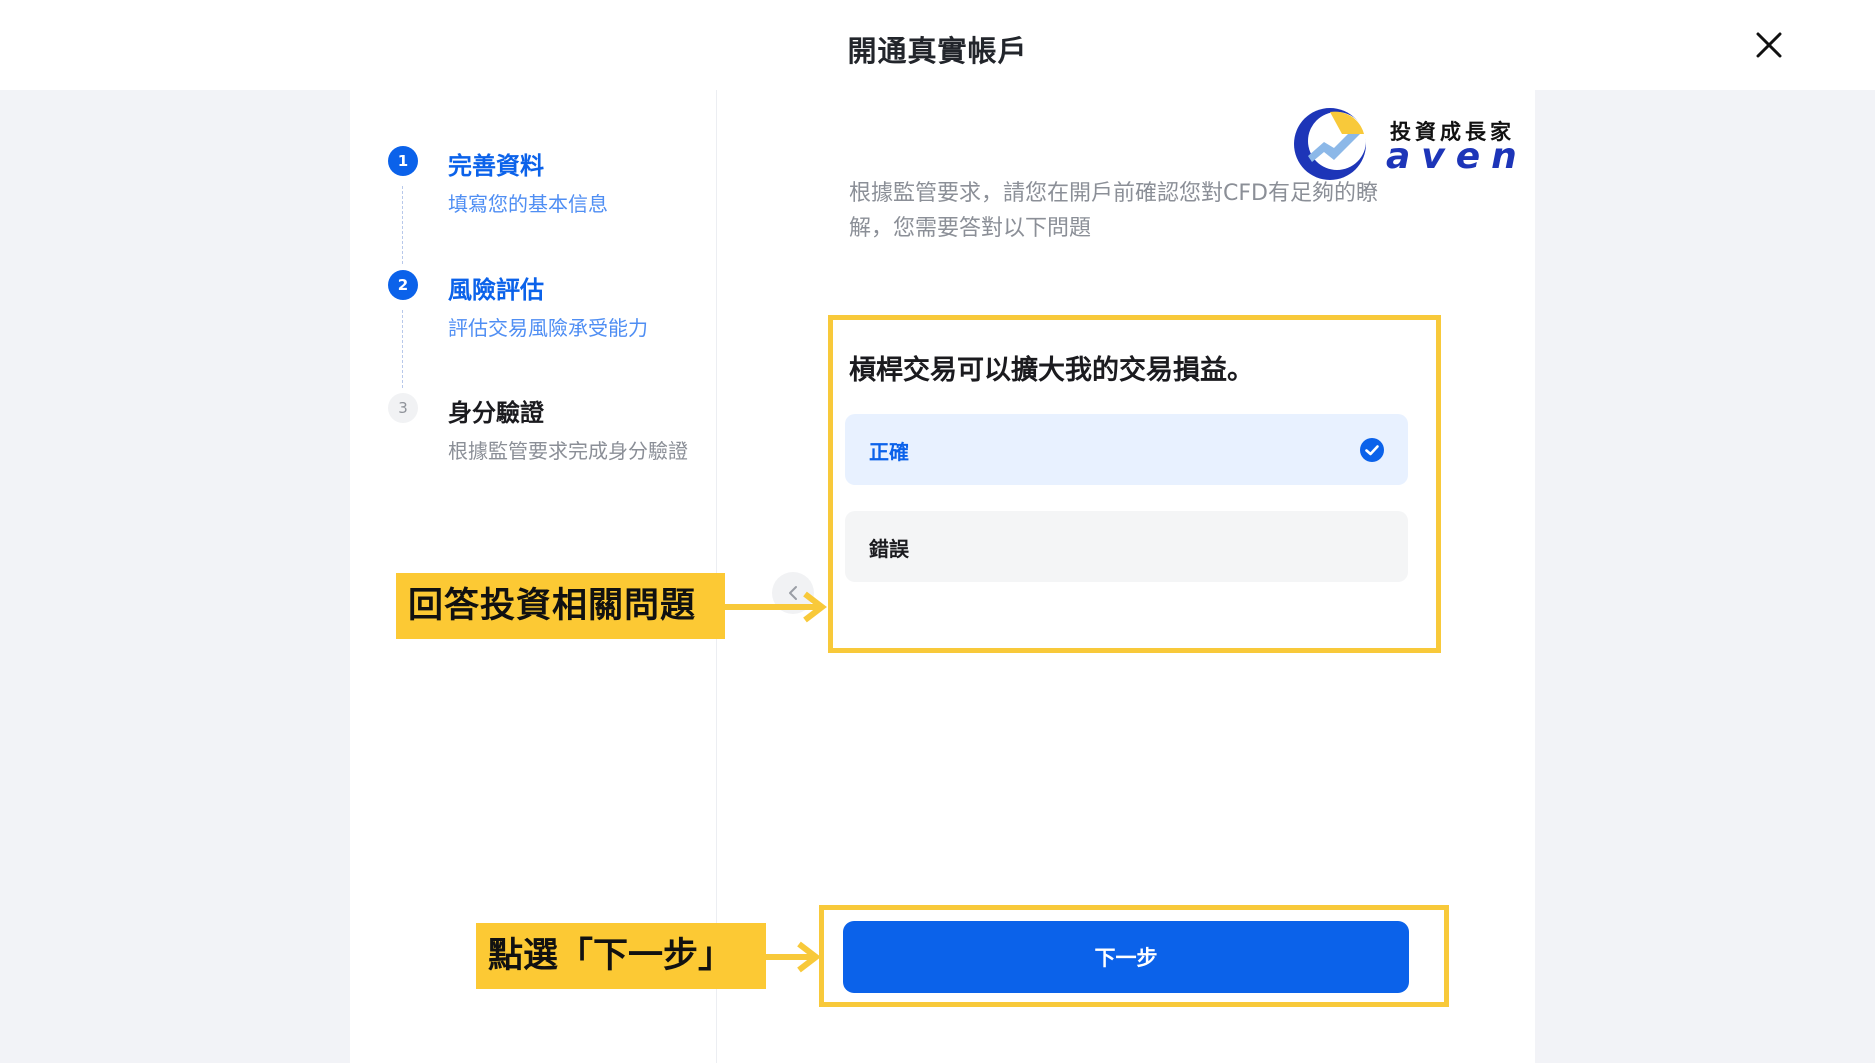  I want to click on close-button, so click(1769, 45).